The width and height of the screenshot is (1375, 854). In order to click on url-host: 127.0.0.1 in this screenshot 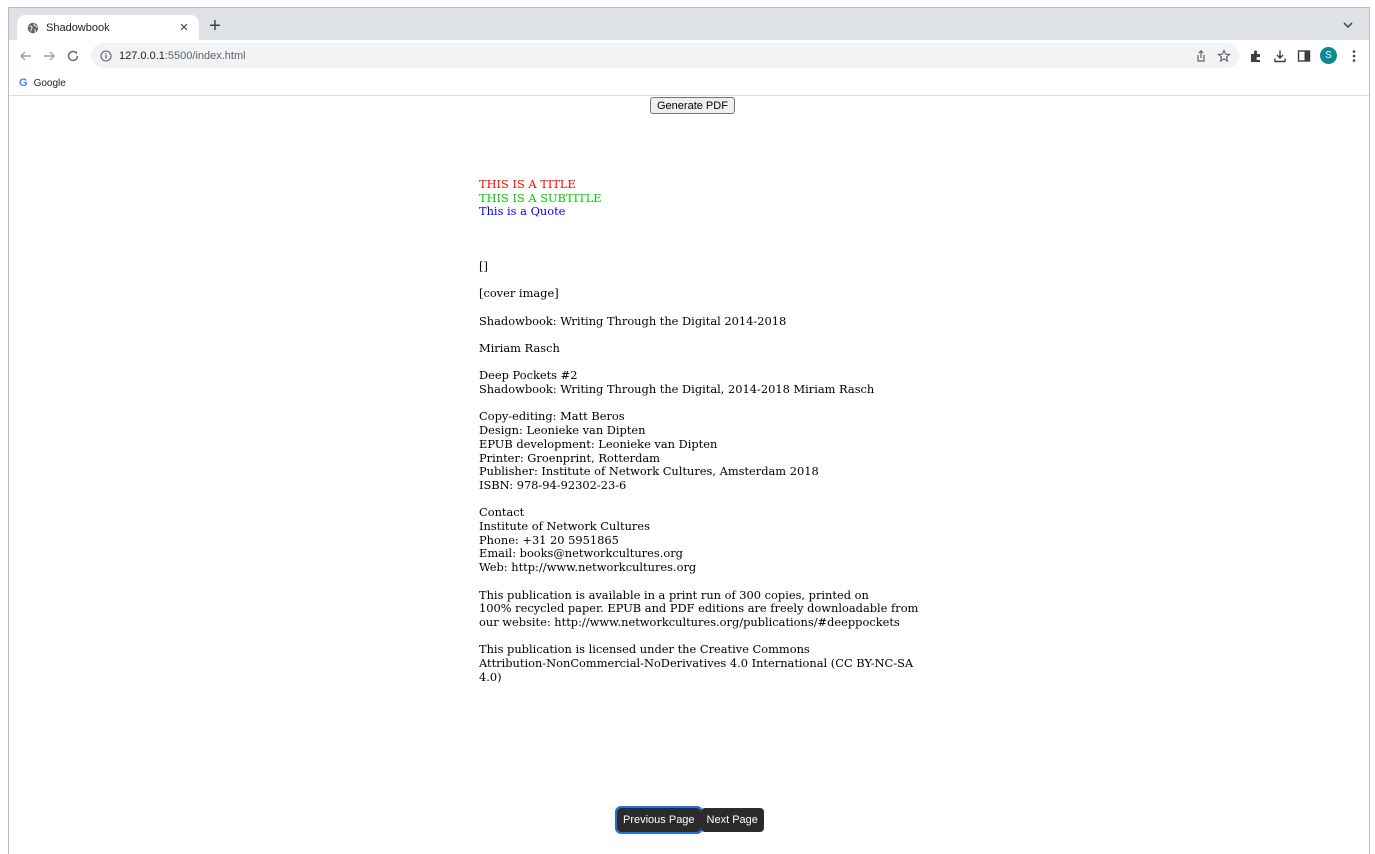, I will do `click(142, 55)`.